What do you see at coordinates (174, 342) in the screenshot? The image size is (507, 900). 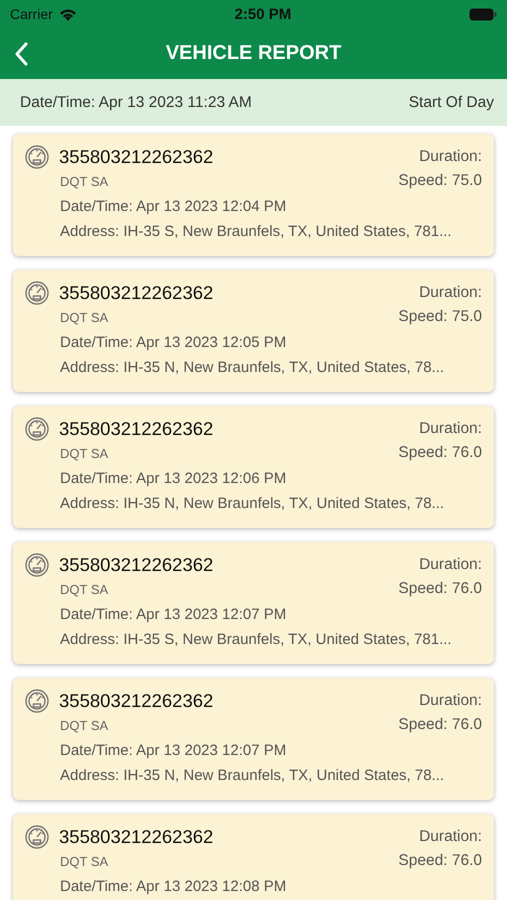 I see `report-datetime: Date/Time: Apr 13 2023 12:05 PM` at bounding box center [174, 342].